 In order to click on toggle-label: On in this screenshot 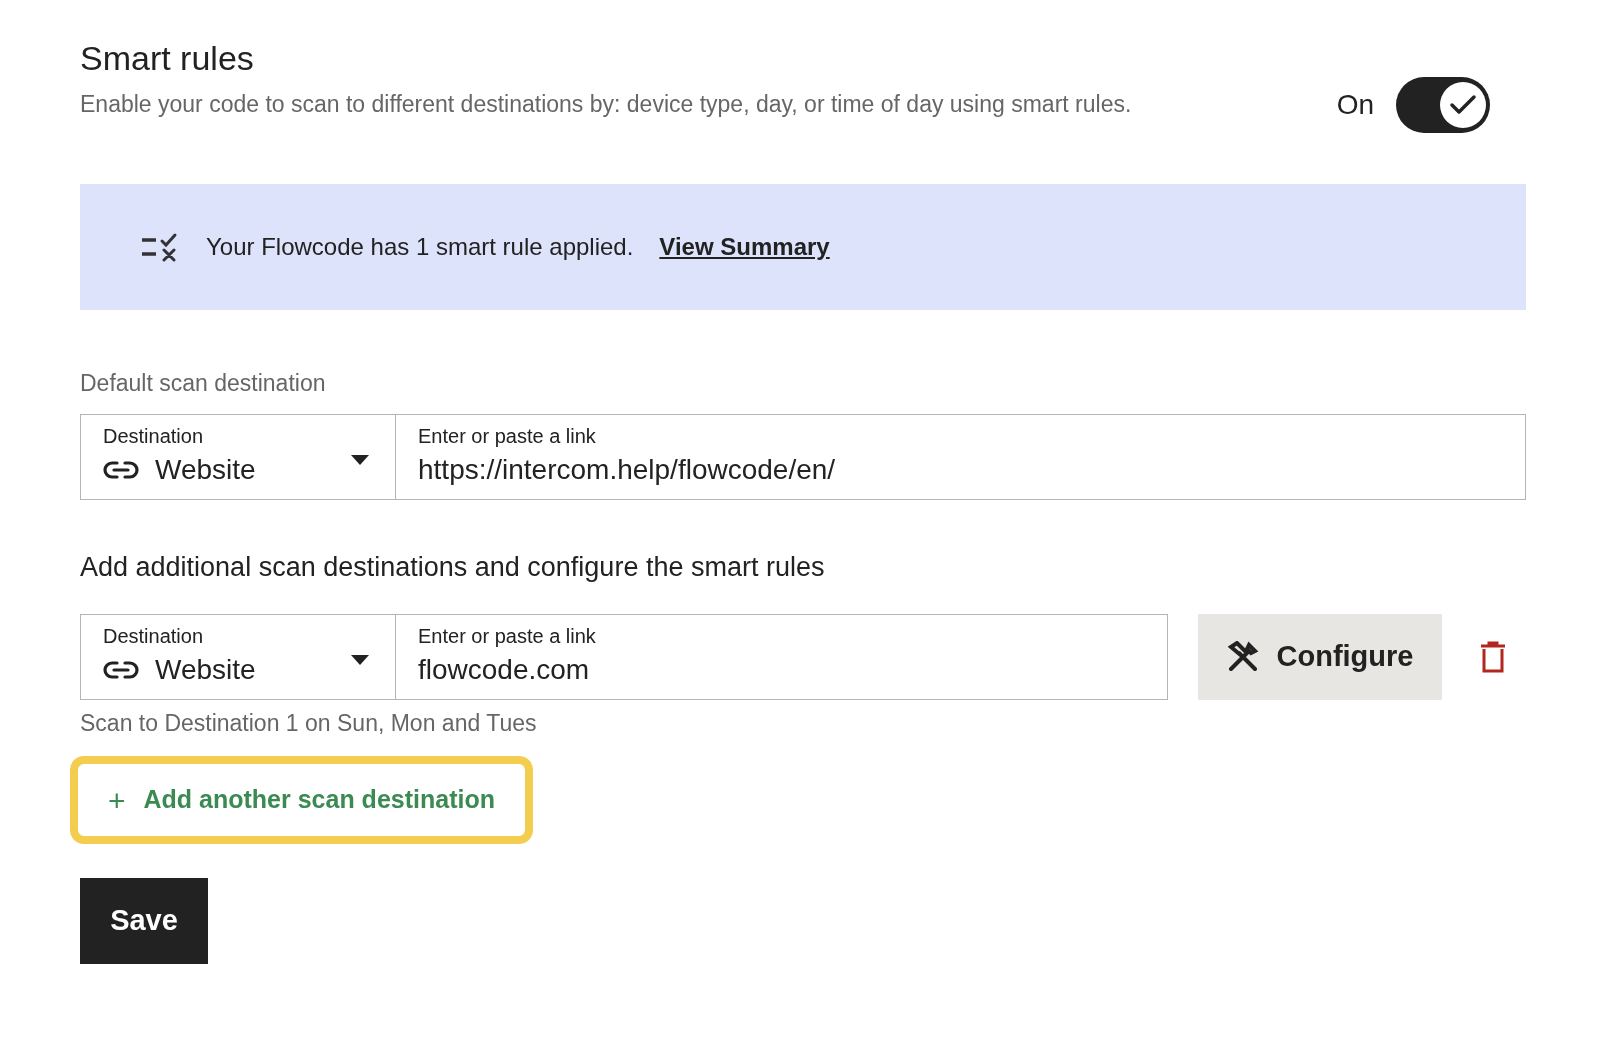, I will do `click(1355, 105)`.